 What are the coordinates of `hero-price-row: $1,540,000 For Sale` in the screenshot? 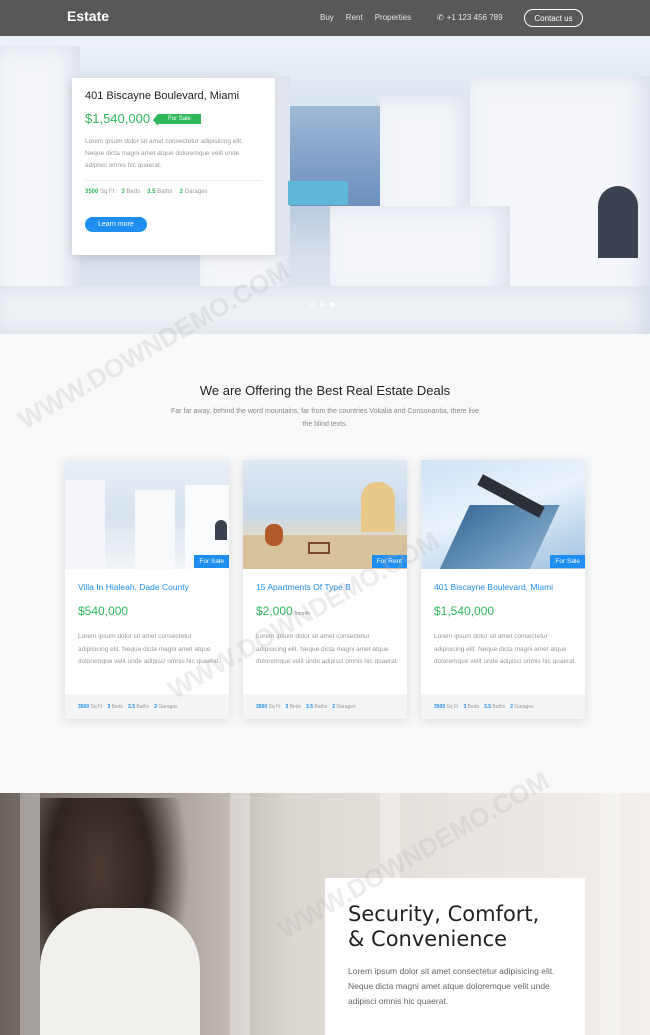 It's located at (173, 118).